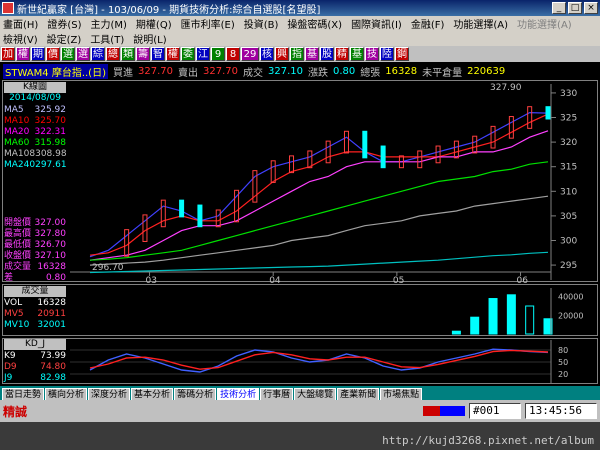  I want to click on legend-value: 327.10, so click(50, 256).